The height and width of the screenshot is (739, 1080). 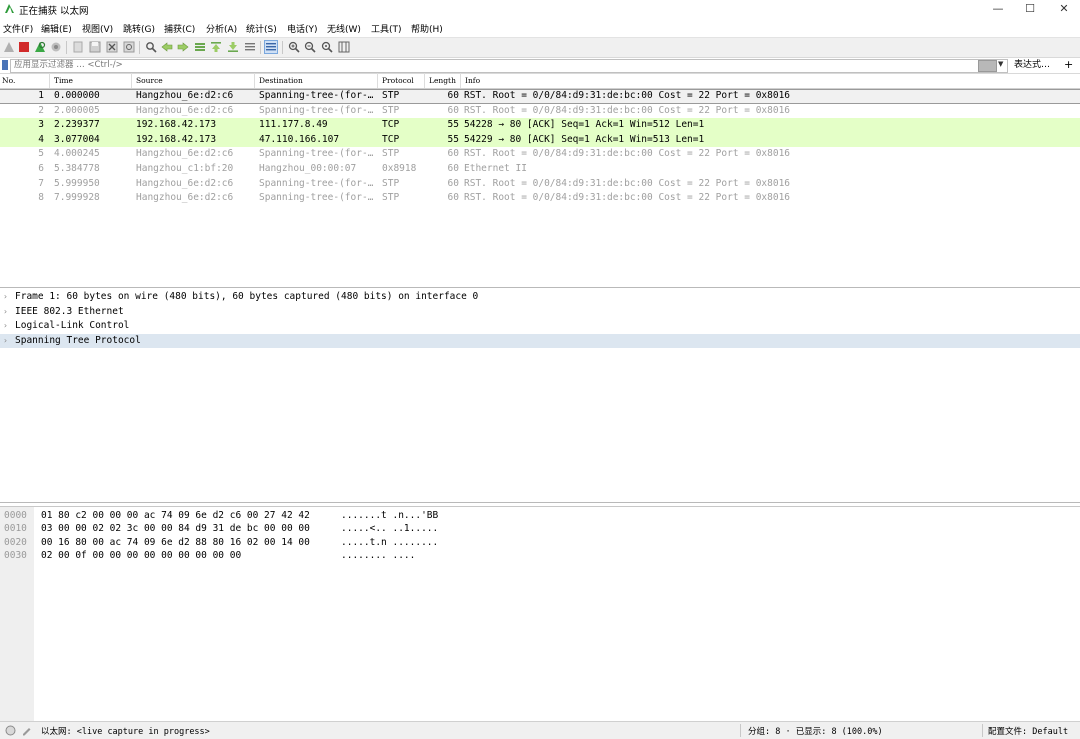 I want to click on packet-cell-destination: 111.177.8.49, so click(x=293, y=125).